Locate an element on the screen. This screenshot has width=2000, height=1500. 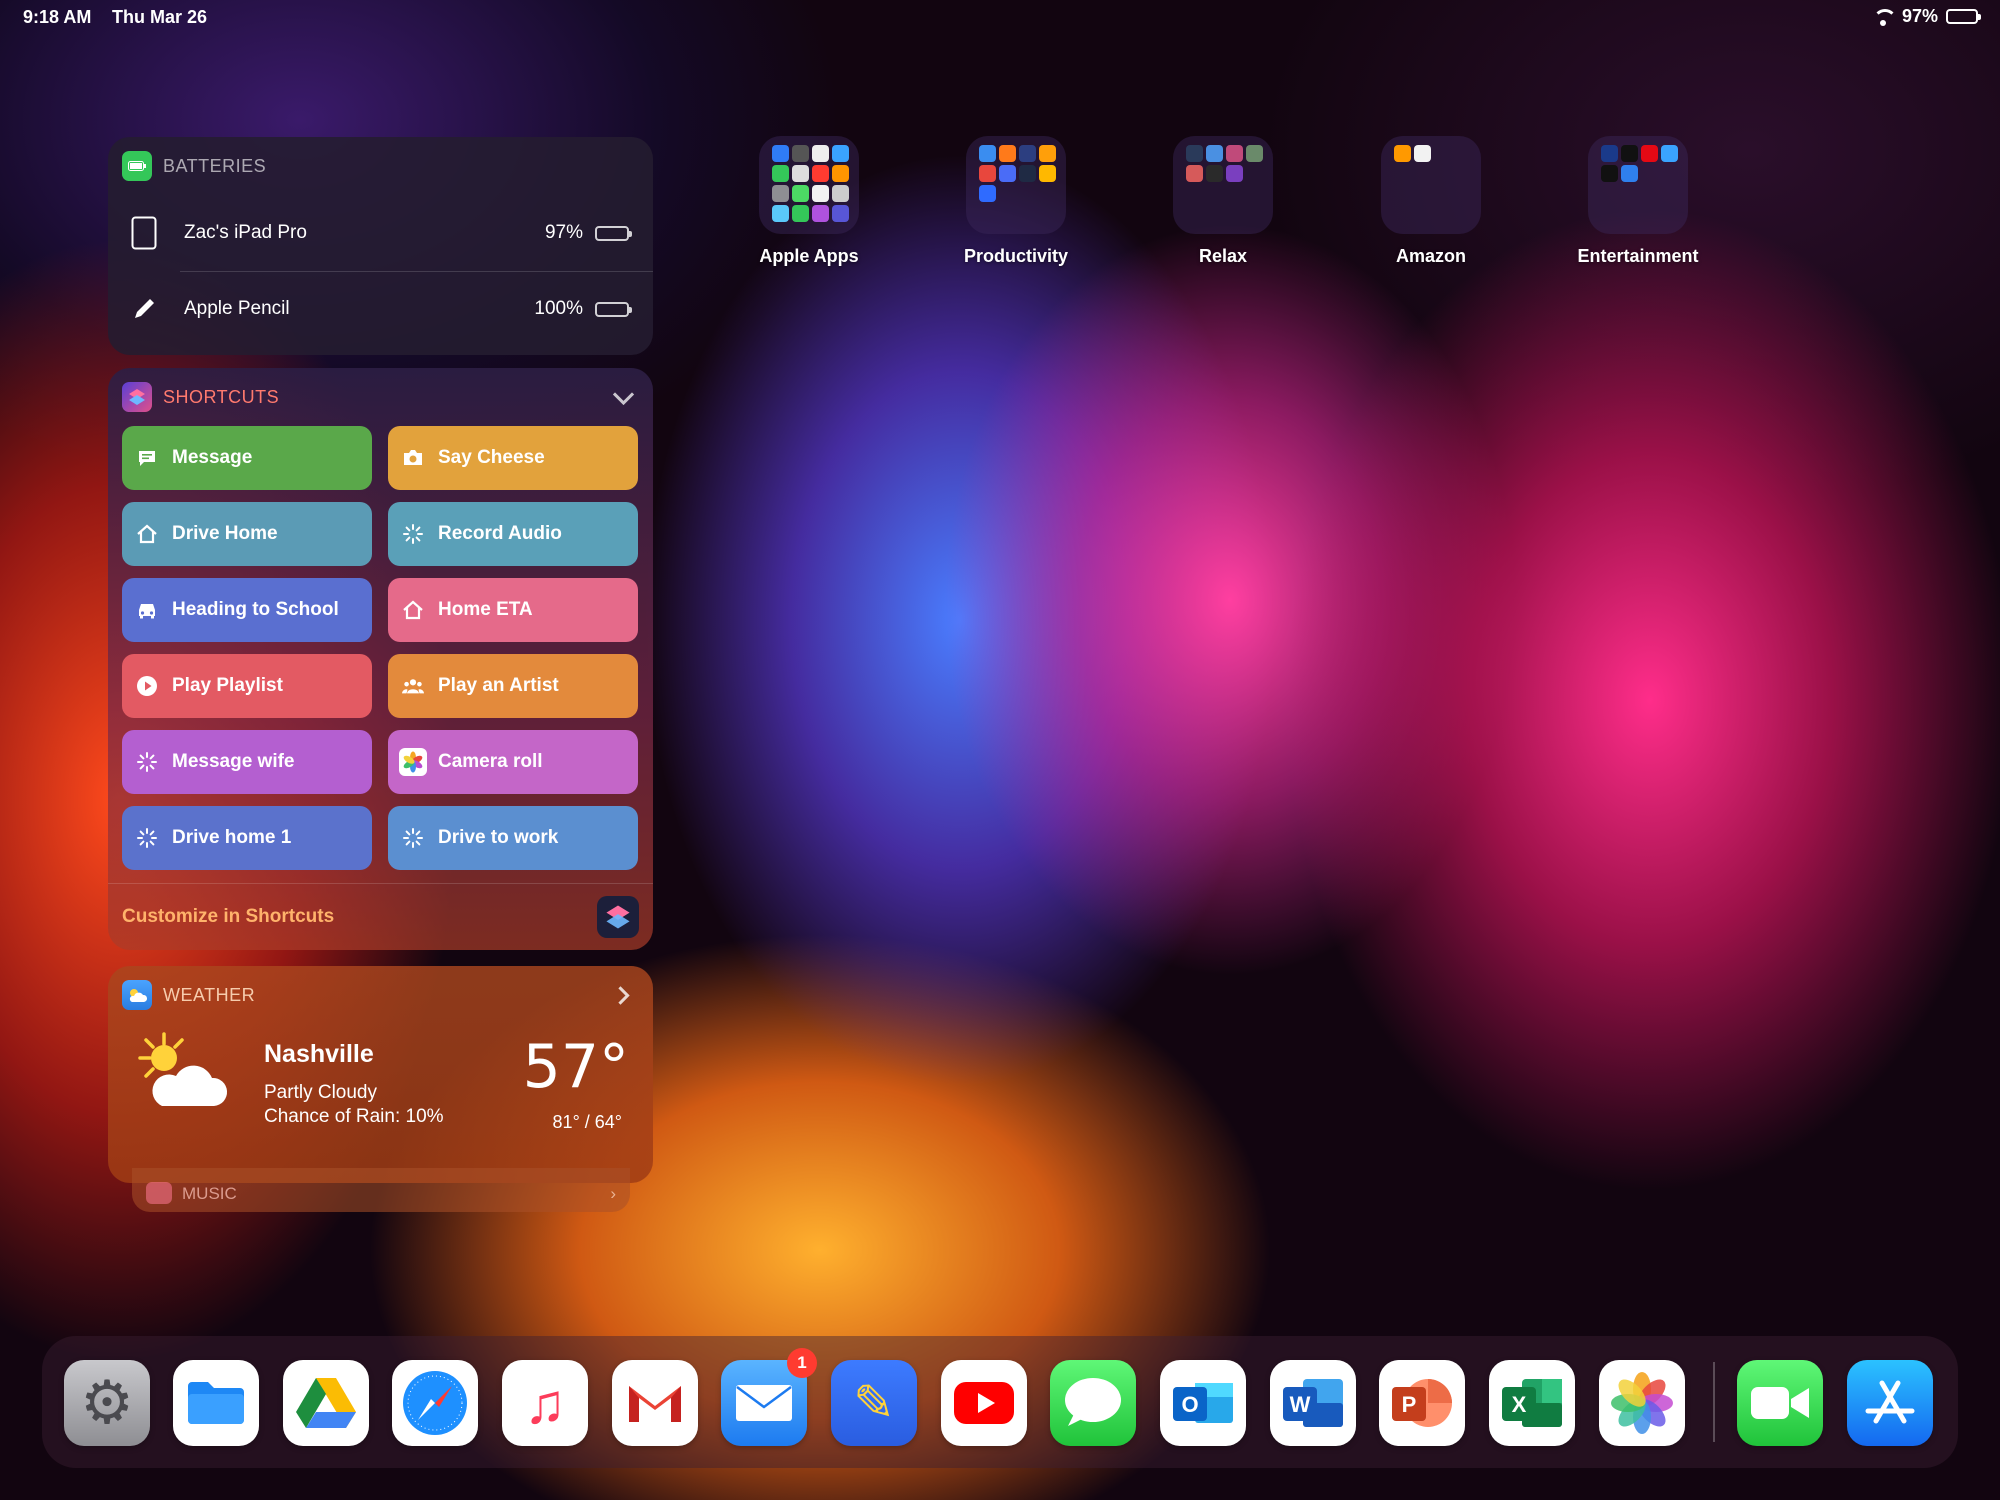
weather-temperature: 57° is located at coordinates (575, 1067).